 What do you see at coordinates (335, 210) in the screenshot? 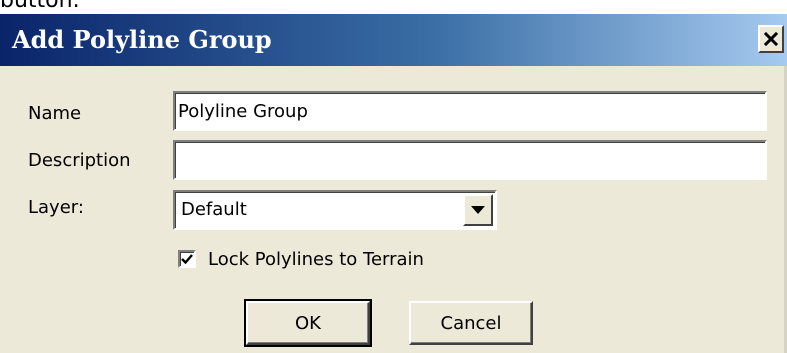
I see `layer-select: Default` at bounding box center [335, 210].